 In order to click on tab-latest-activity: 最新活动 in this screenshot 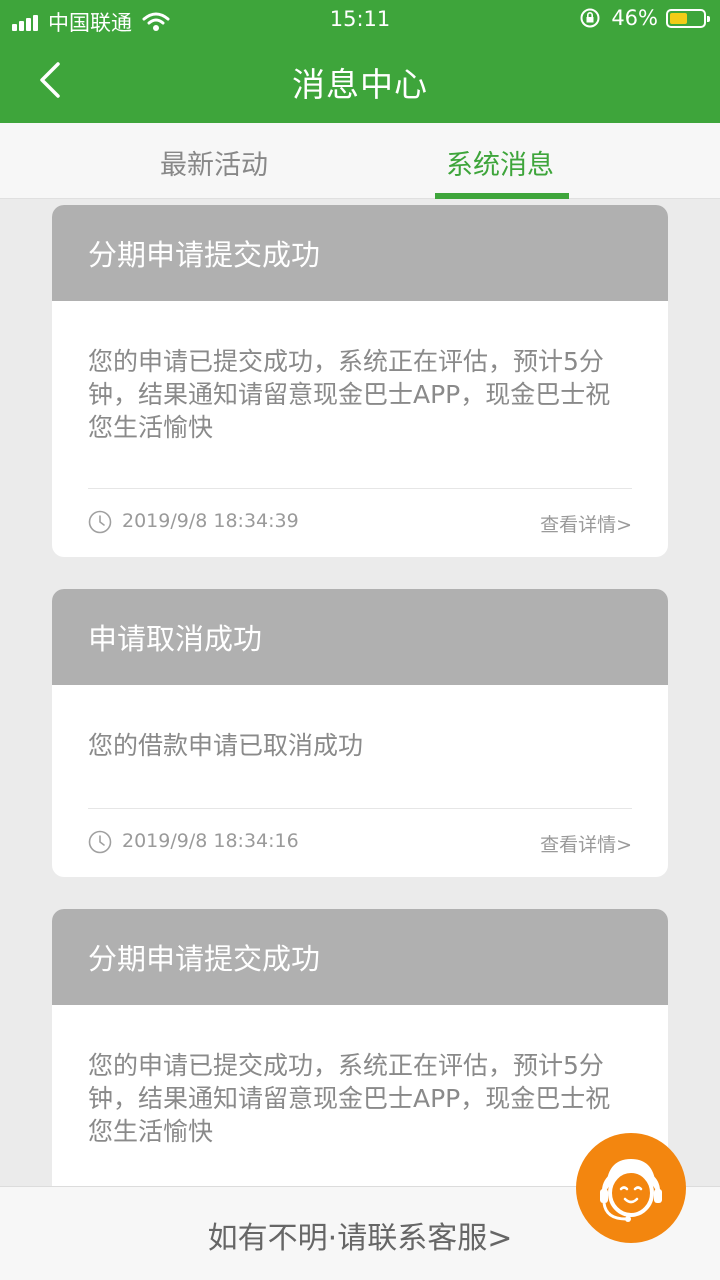, I will do `click(214, 162)`.